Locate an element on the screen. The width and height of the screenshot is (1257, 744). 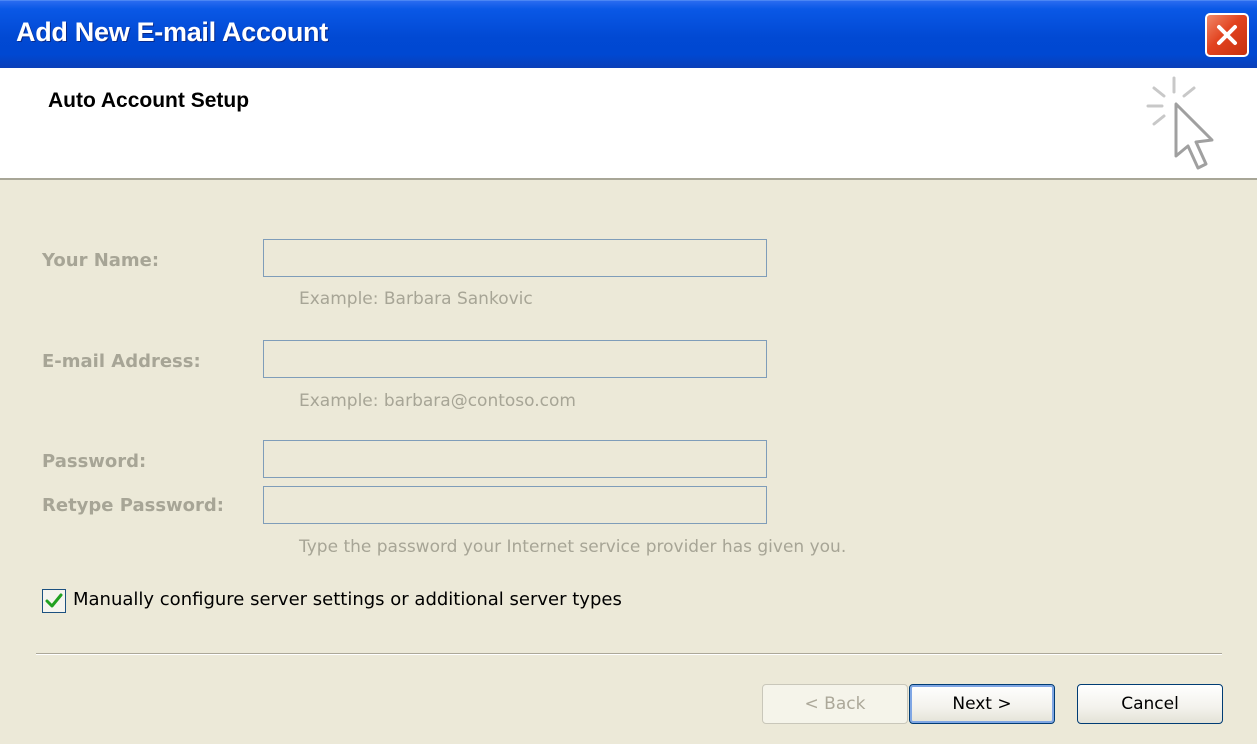
checkmark-icon is located at coordinates (54, 600).